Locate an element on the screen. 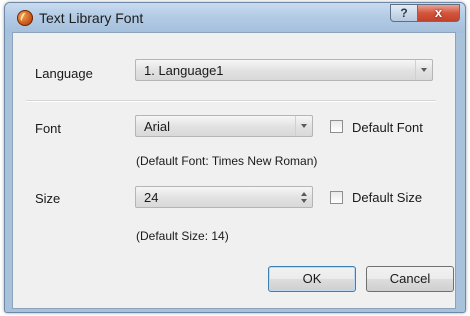 The image size is (470, 316). font-label: Font is located at coordinates (48, 128).